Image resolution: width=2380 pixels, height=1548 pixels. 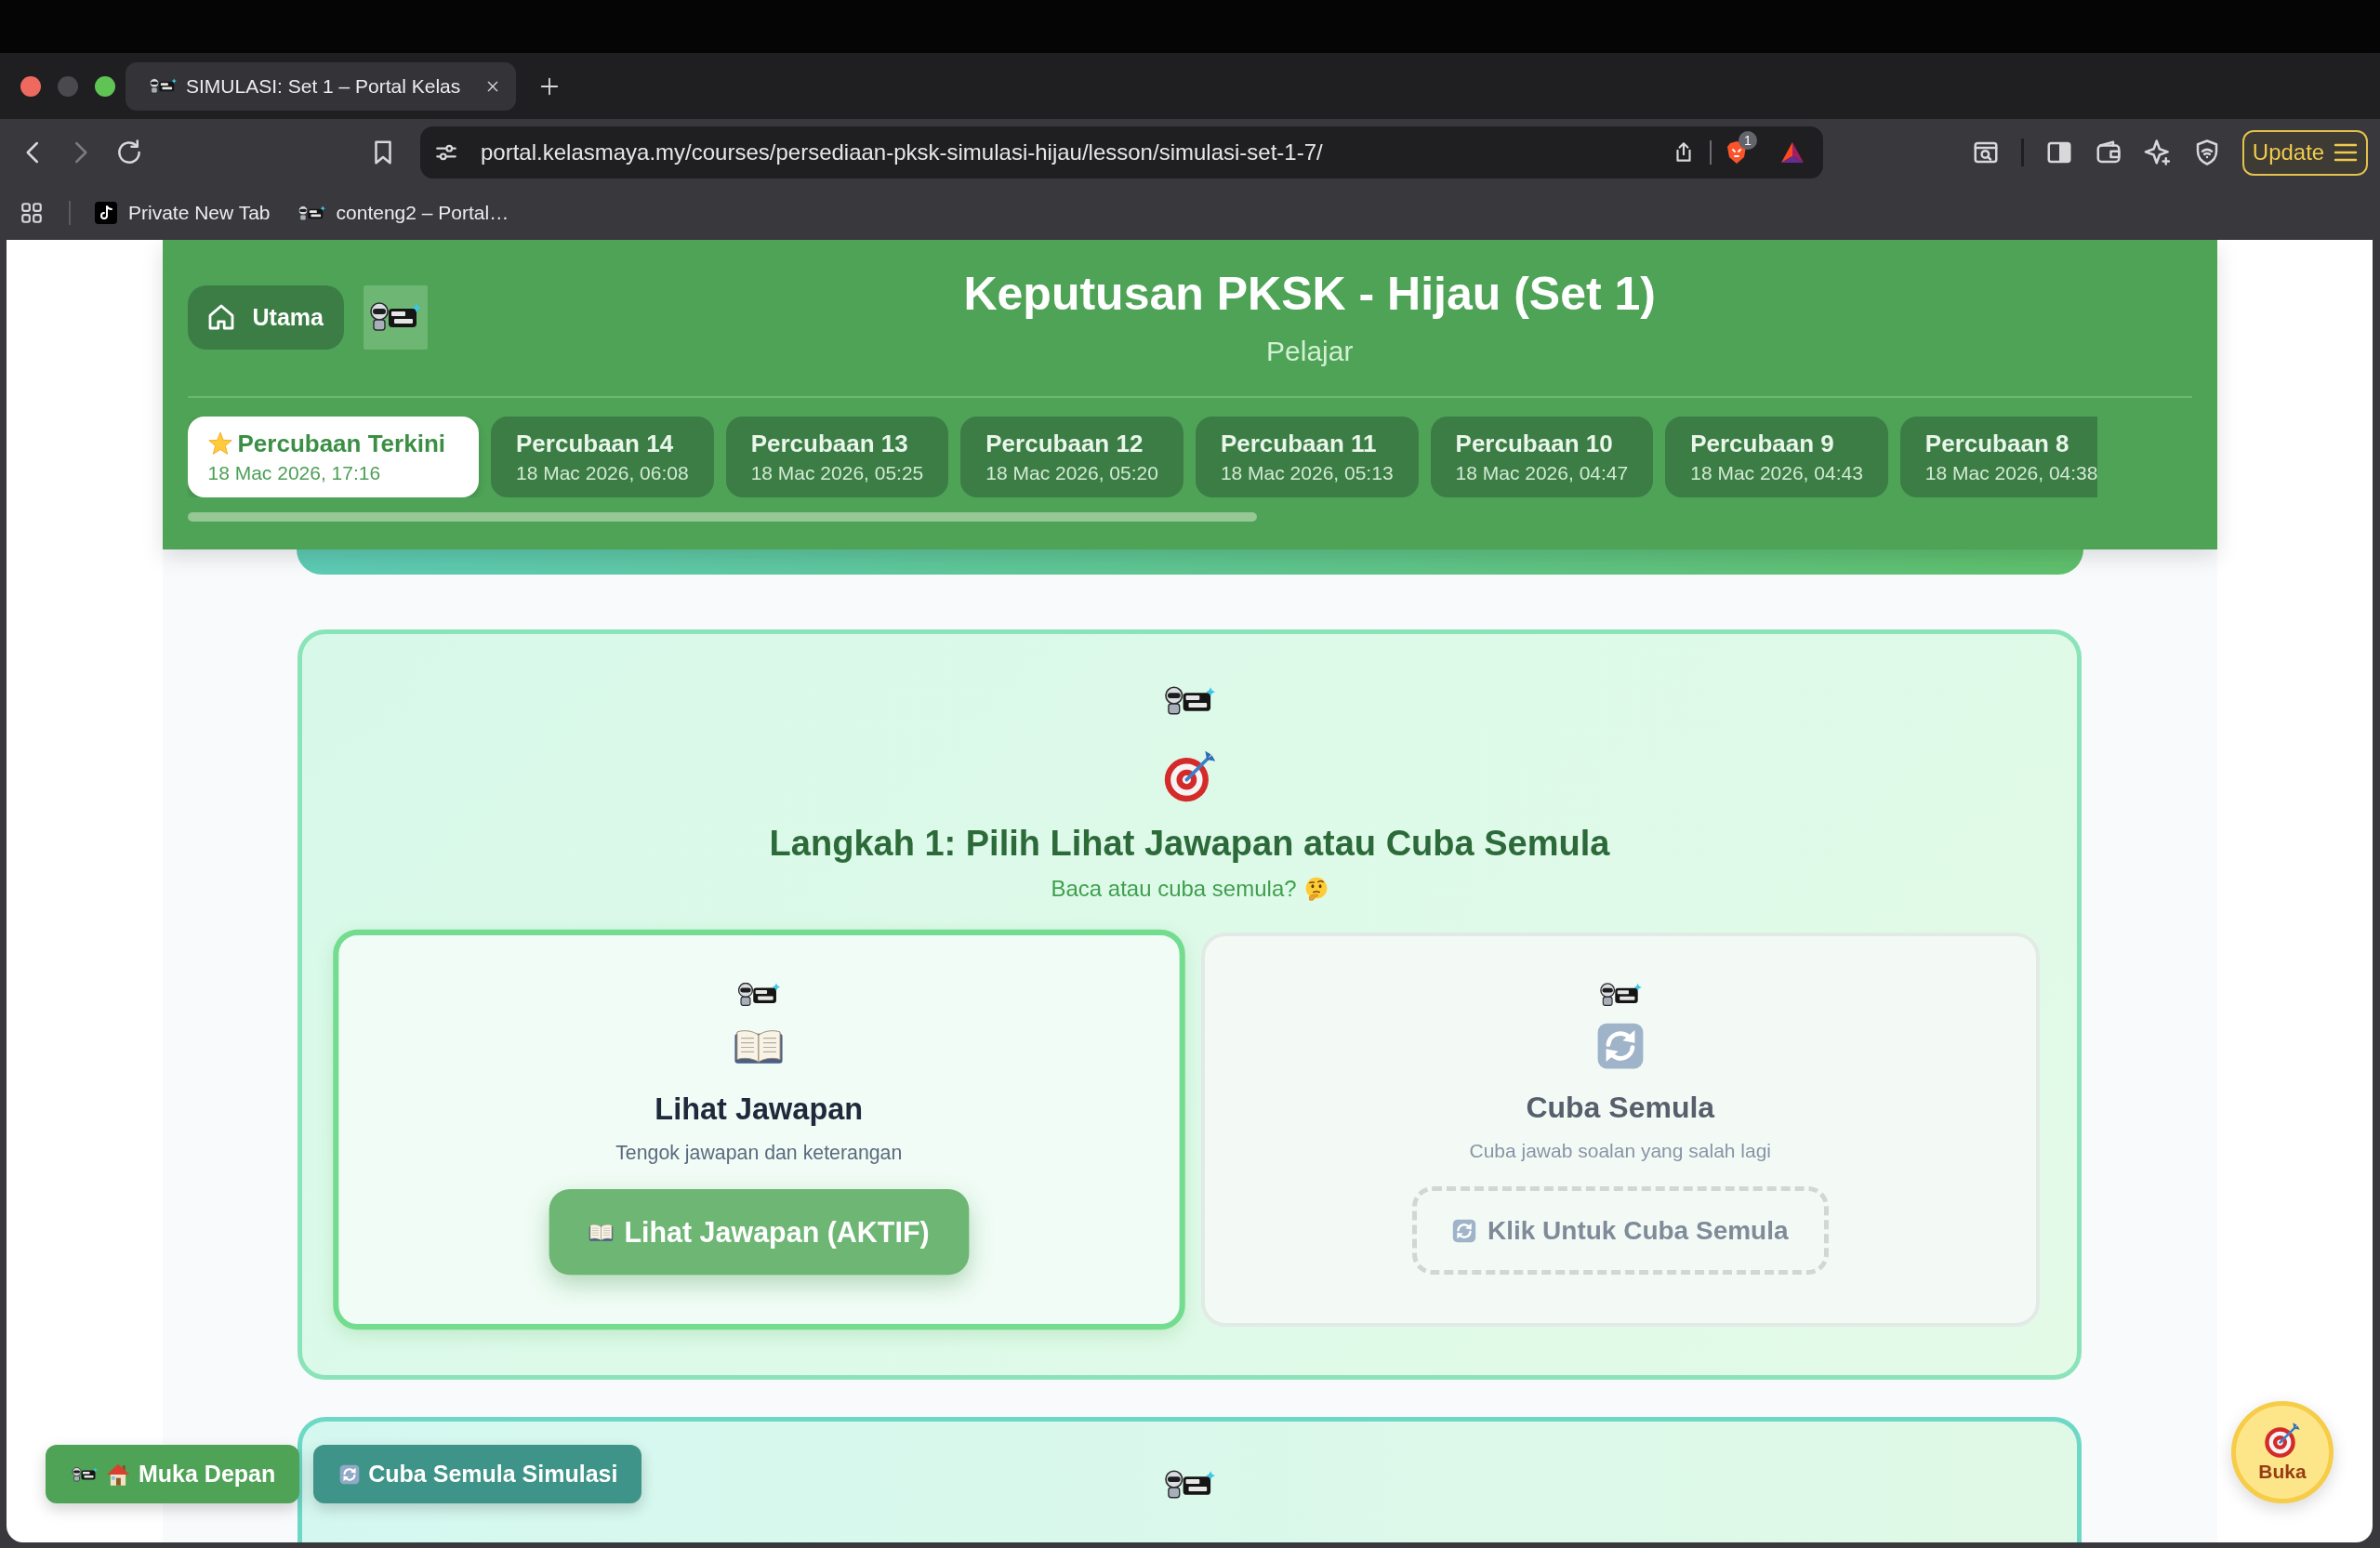 I want to click on attempt-tab: Percubaan Terkini 18 Mac 2026, 17:16, so click(x=333, y=457).